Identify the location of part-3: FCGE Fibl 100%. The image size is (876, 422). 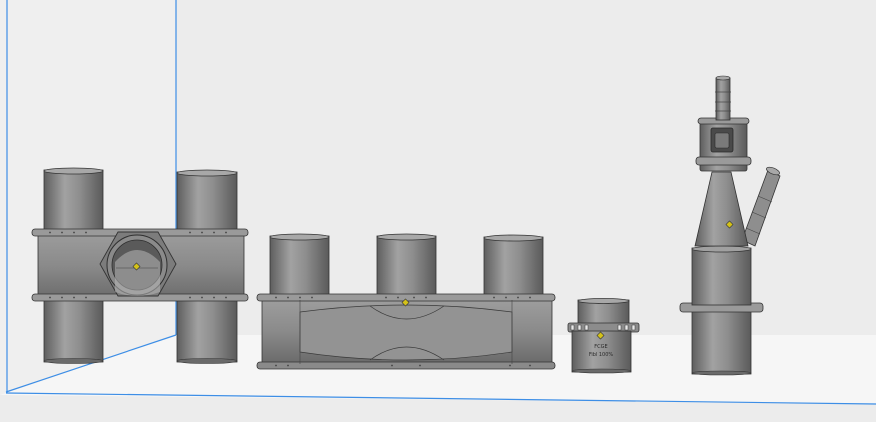
(603, 336).